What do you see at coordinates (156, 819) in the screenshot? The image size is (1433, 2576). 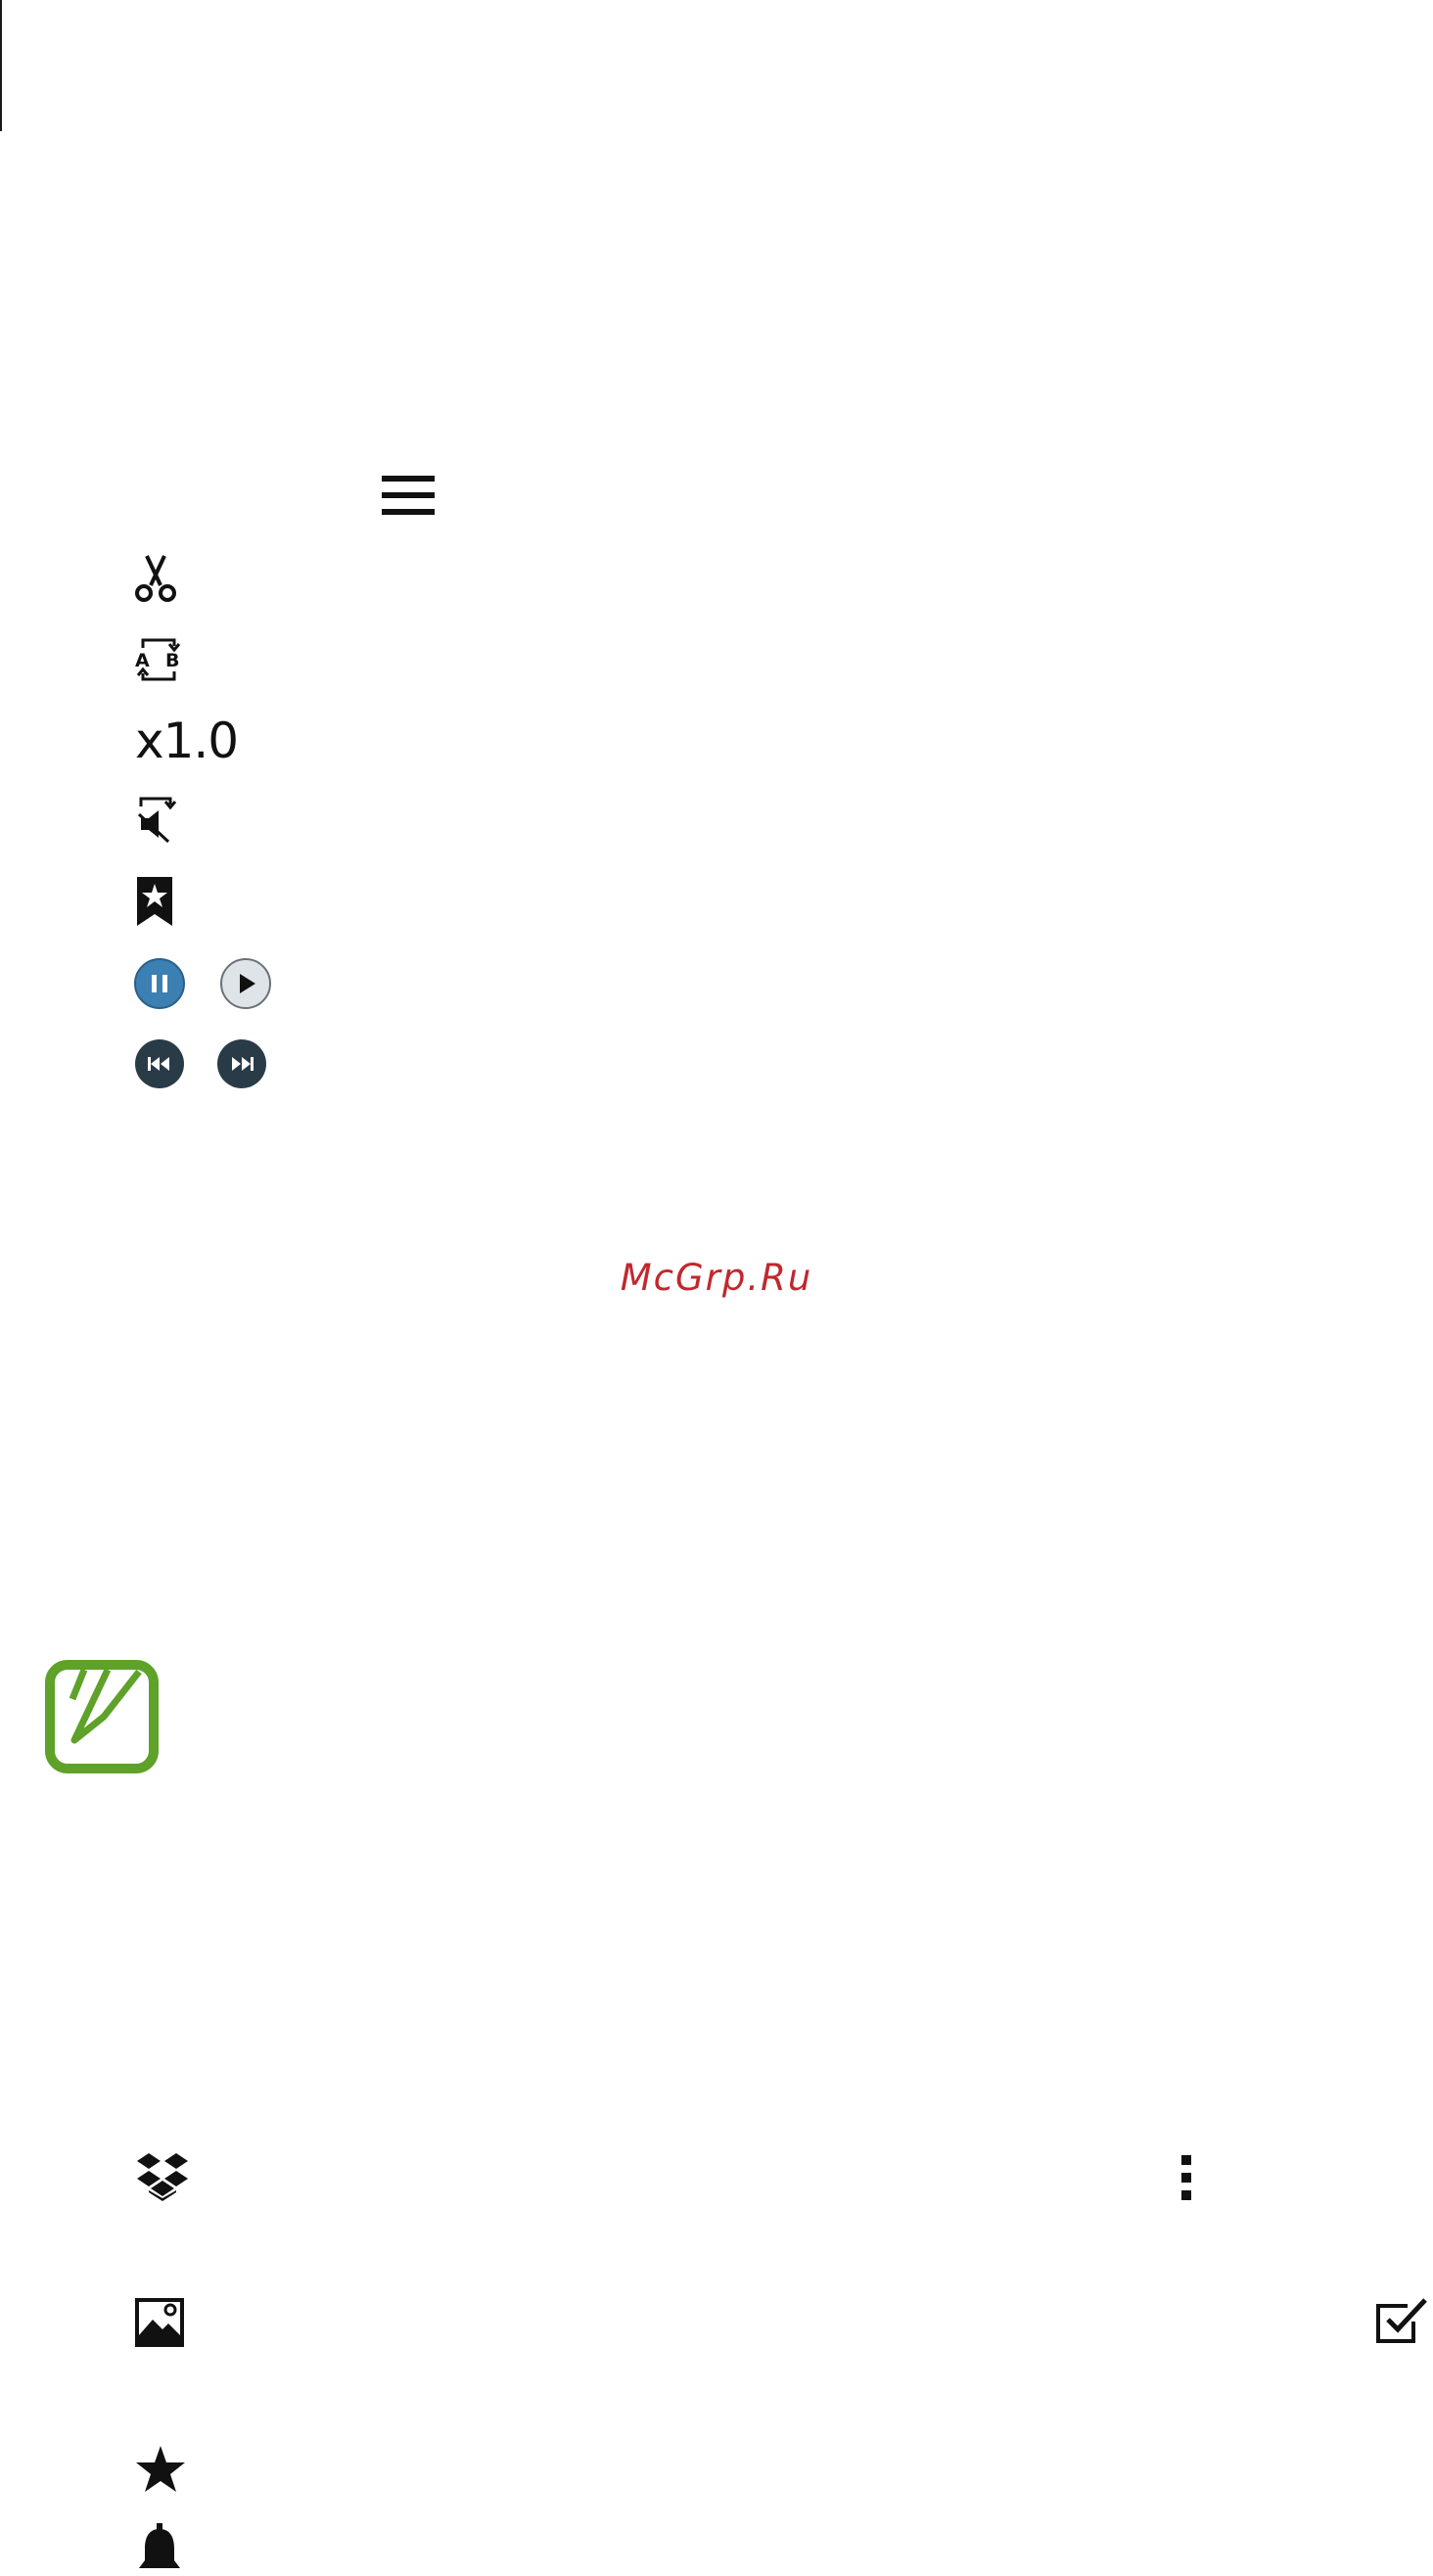 I see `mute-repeat-icon` at bounding box center [156, 819].